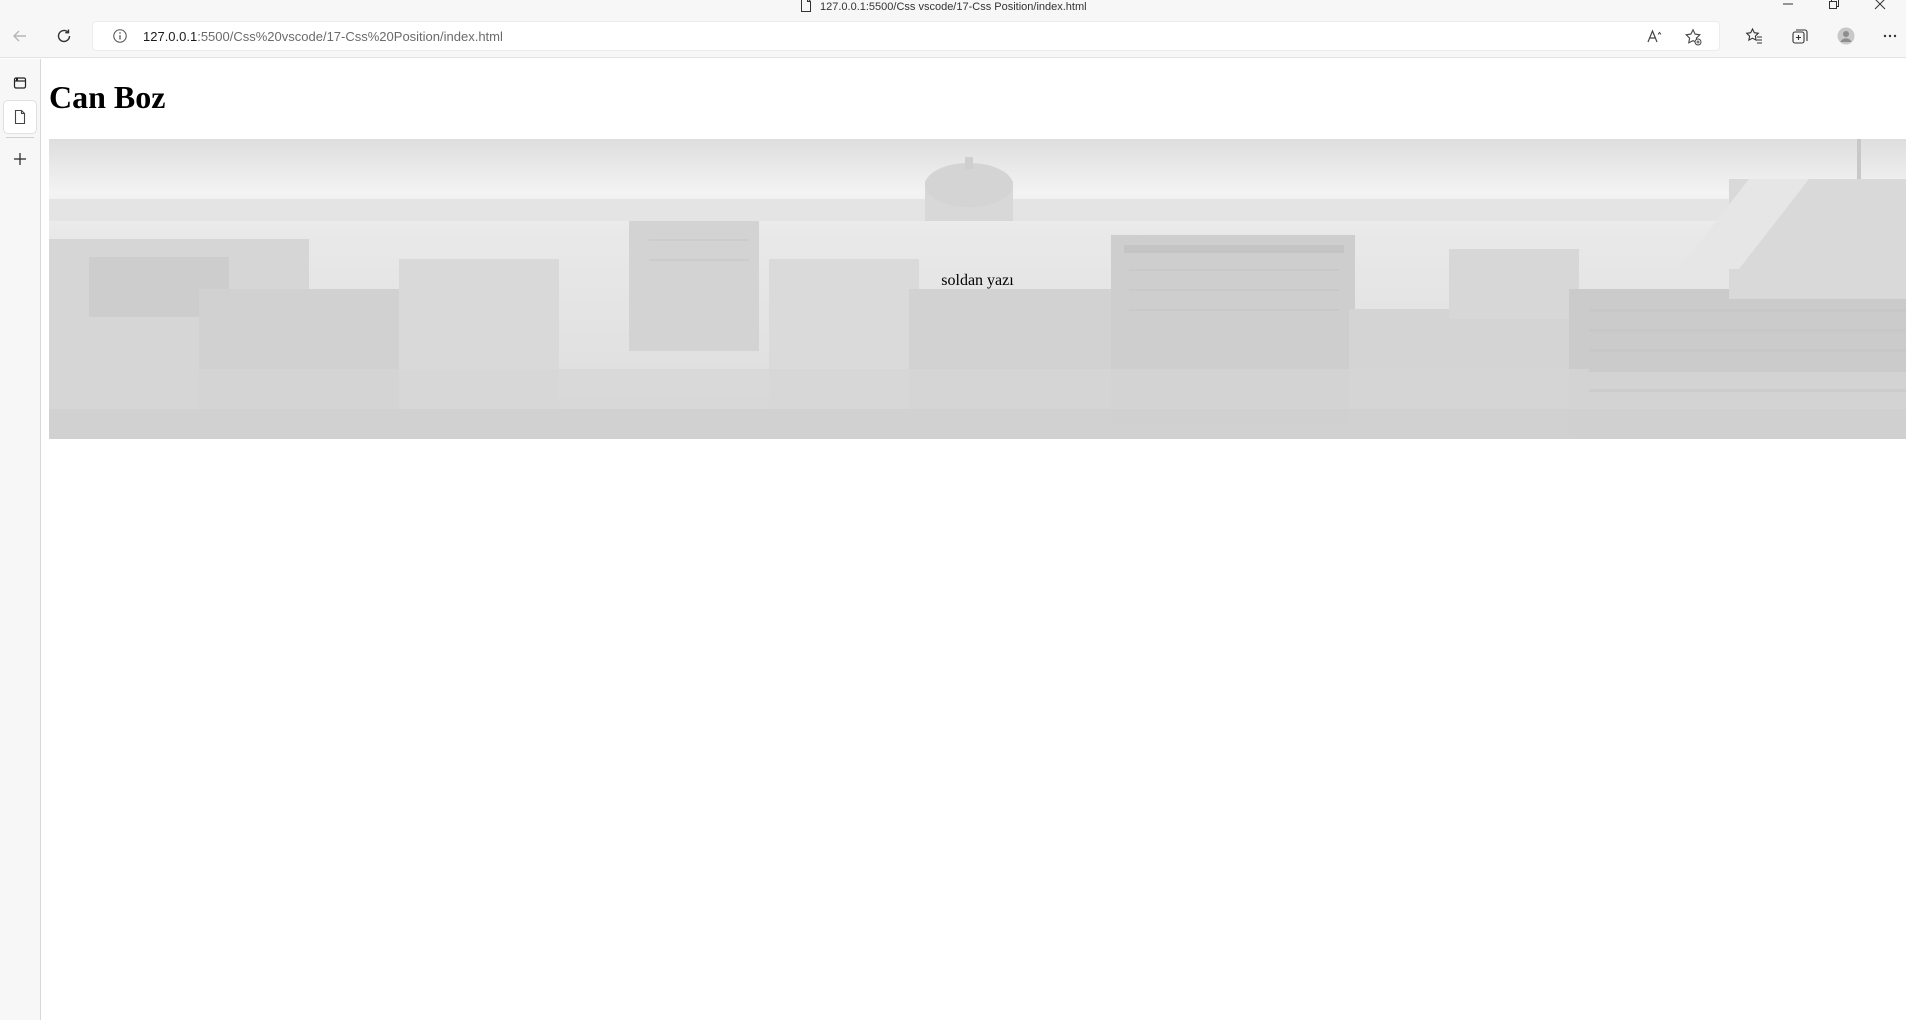 The image size is (1906, 1020). What do you see at coordinates (20, 539) in the screenshot?
I see `vertical-tab-strip` at bounding box center [20, 539].